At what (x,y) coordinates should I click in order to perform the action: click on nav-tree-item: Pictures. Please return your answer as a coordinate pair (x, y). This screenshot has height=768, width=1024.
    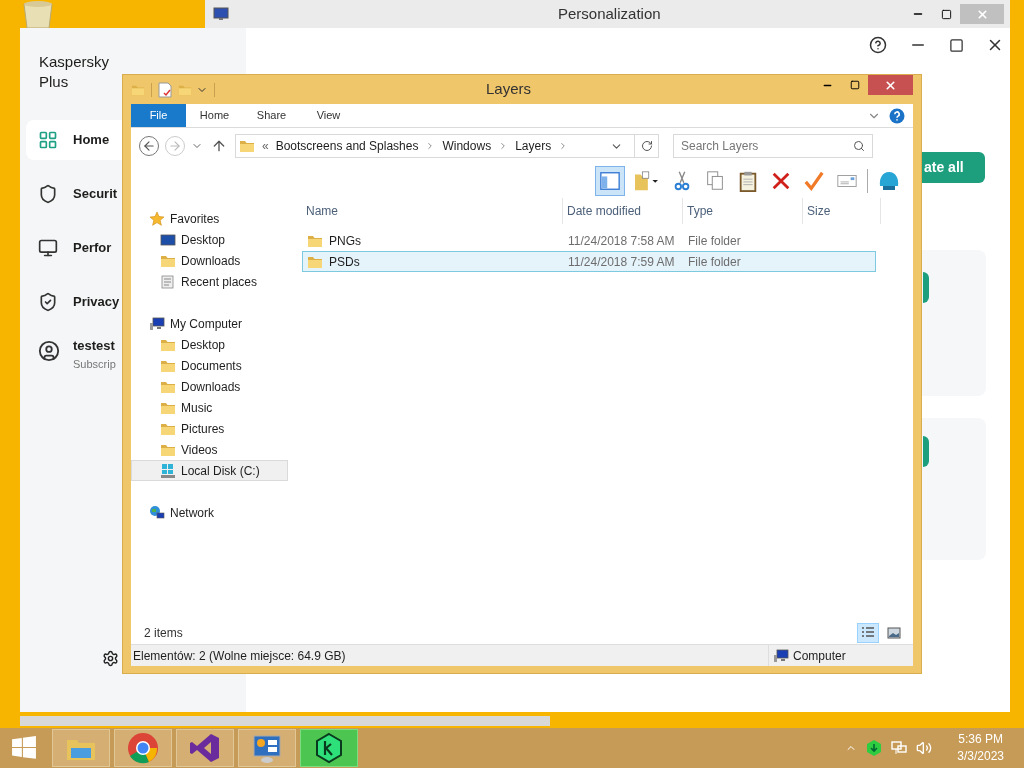
    Looking at the image, I should click on (209, 428).